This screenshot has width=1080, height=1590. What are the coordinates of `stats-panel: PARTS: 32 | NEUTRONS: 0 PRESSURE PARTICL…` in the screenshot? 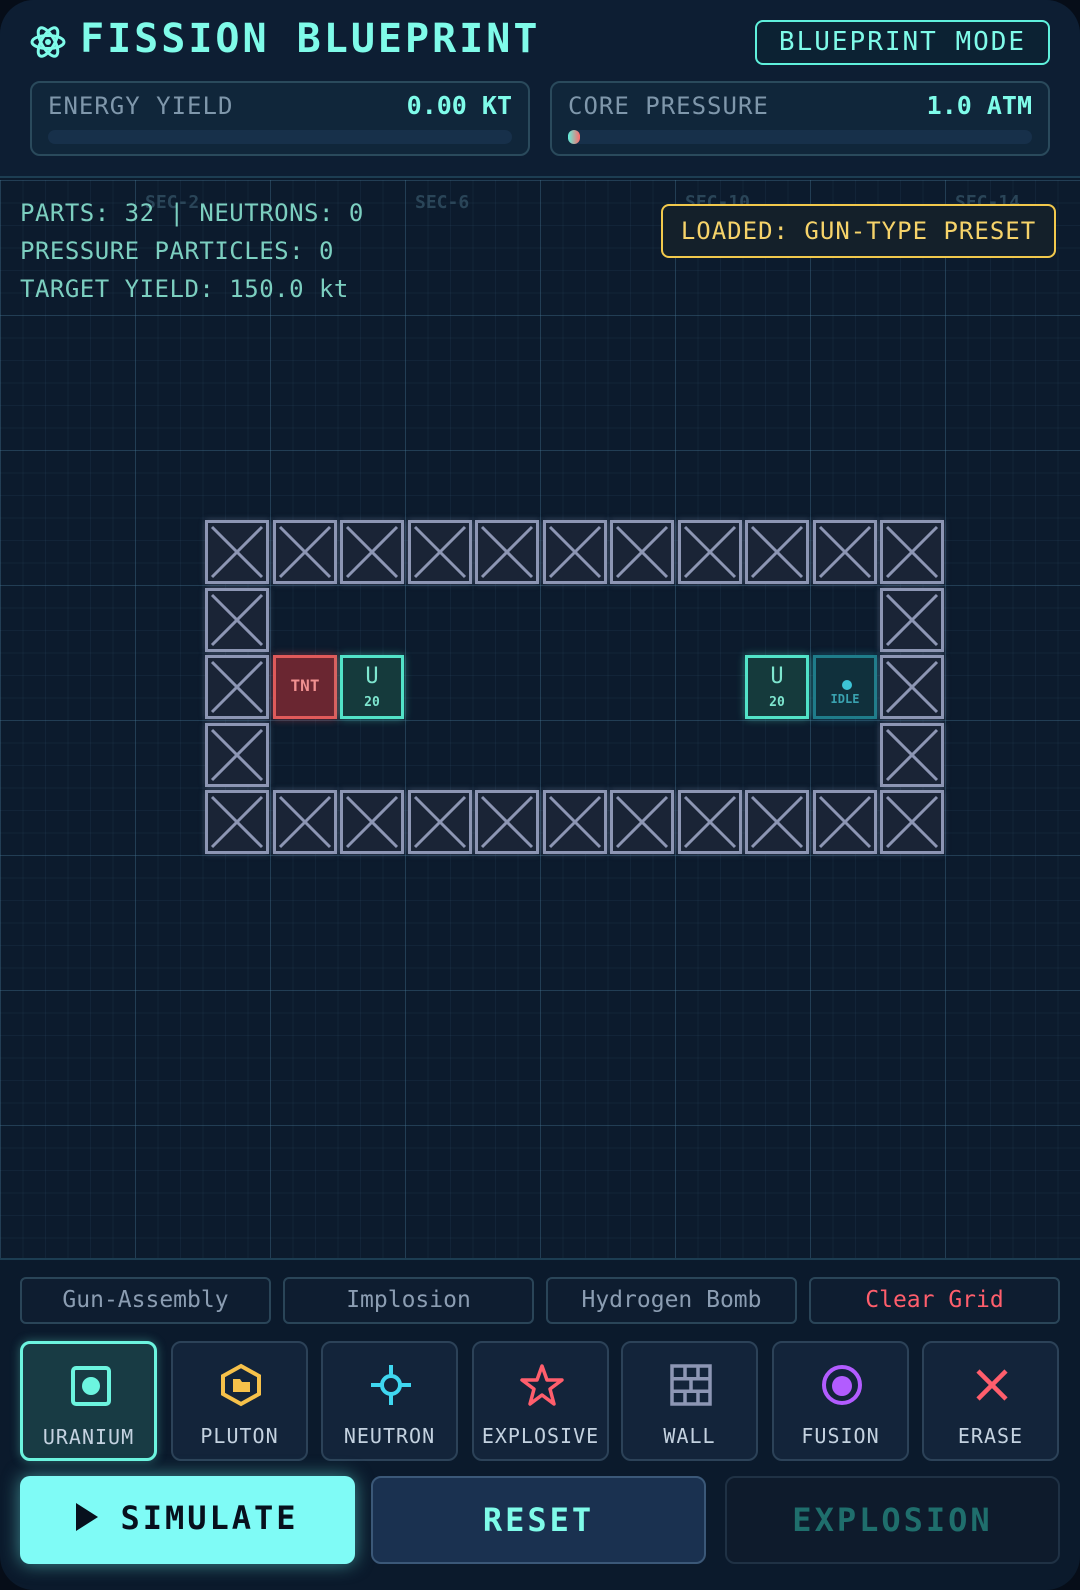 It's located at (192, 251).